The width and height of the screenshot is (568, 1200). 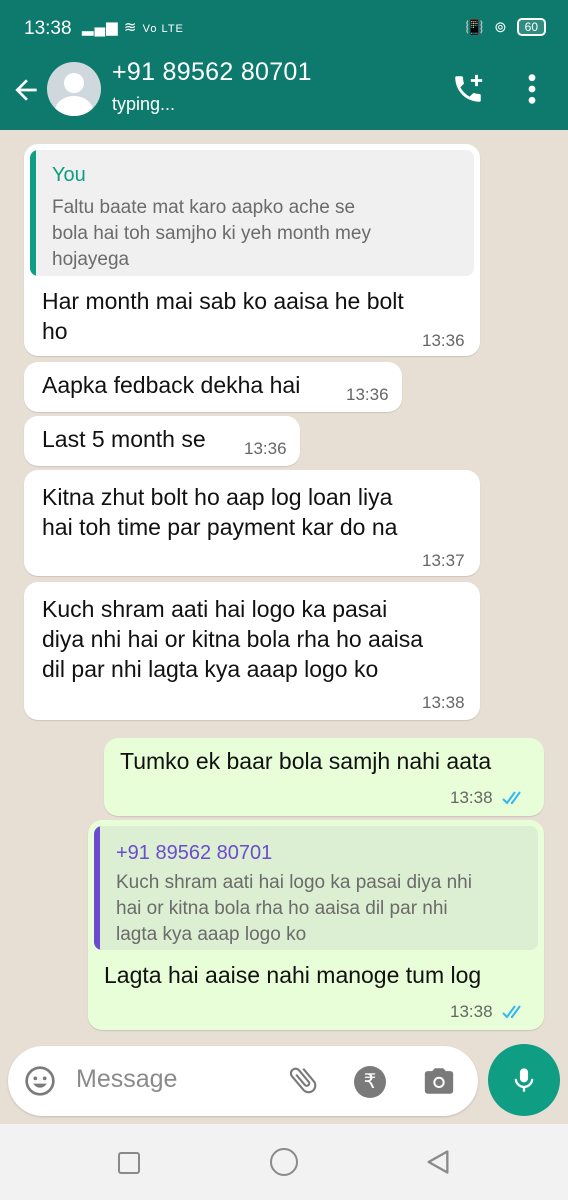 I want to click on message-text-line: Tumko ek baar bola samjh nahi aata, so click(x=306, y=761).